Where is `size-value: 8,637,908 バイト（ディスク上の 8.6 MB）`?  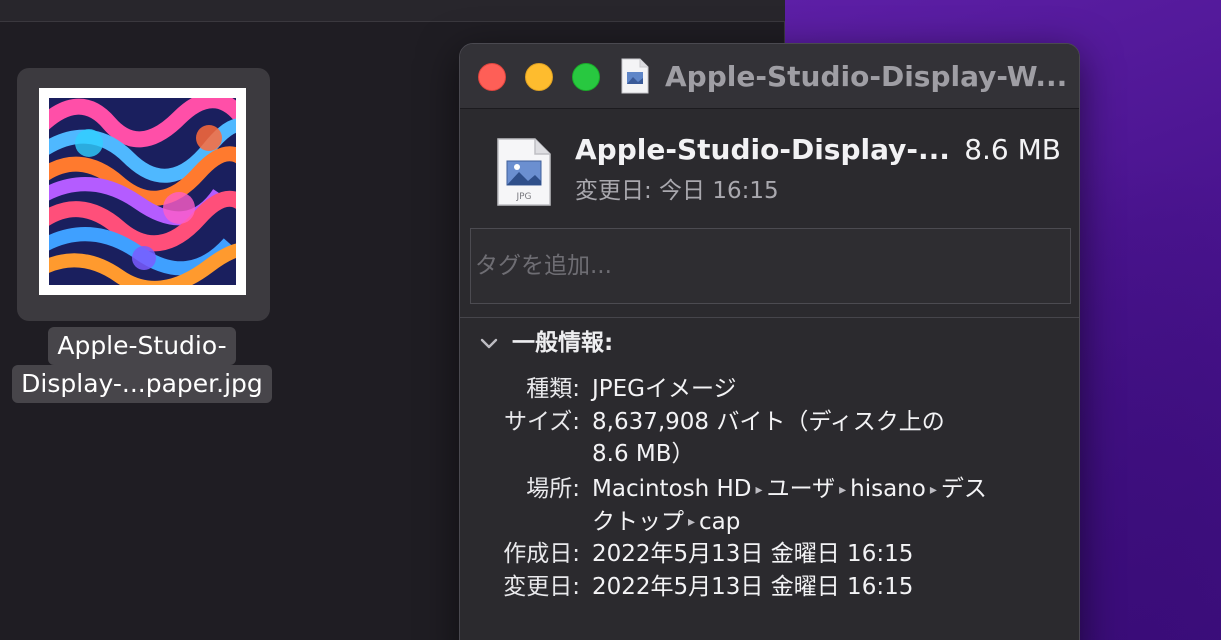 size-value: 8,637,908 バイト（ディスク上の 8.6 MB） is located at coordinates (822, 438).